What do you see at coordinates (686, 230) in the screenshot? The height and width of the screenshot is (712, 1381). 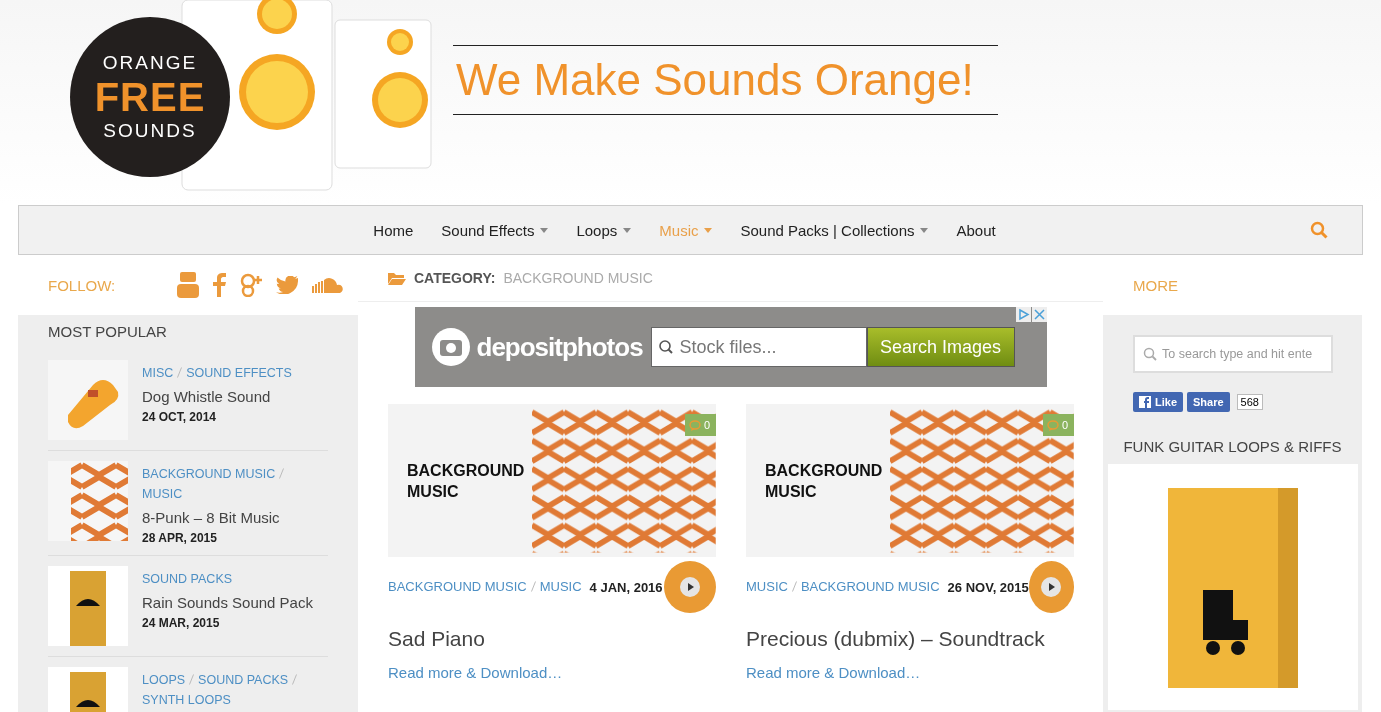 I see `nav-link: Music` at bounding box center [686, 230].